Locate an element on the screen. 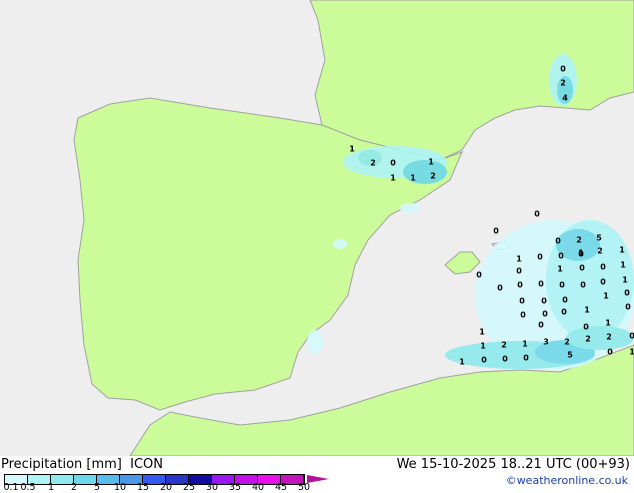  tick-label: 35 is located at coordinates (235, 487).